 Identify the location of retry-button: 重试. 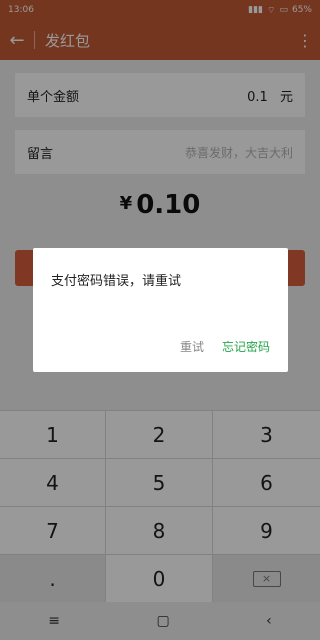
(192, 346).